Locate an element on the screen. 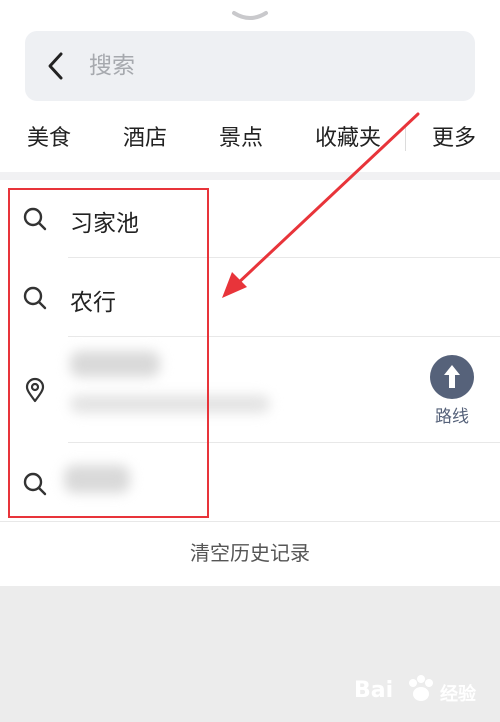 The height and width of the screenshot is (722, 500). section-gap is located at coordinates (250, 176).